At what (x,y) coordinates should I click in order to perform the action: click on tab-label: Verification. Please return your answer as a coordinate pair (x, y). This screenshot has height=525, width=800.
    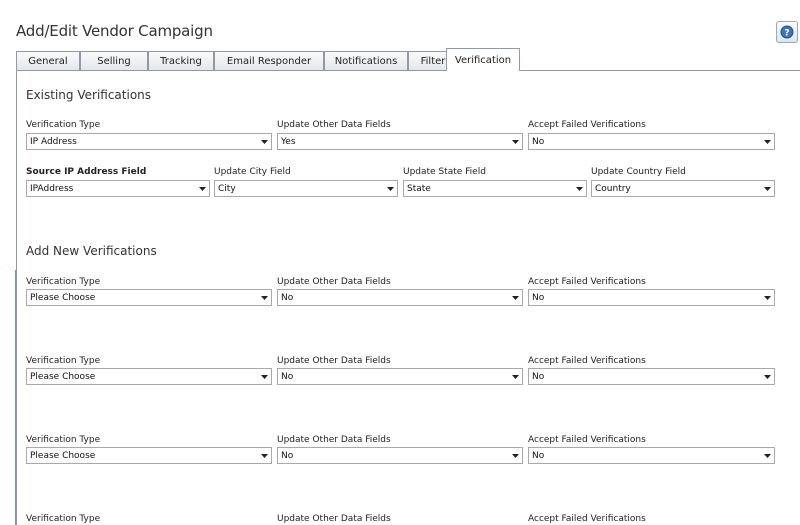
    Looking at the image, I should click on (483, 60).